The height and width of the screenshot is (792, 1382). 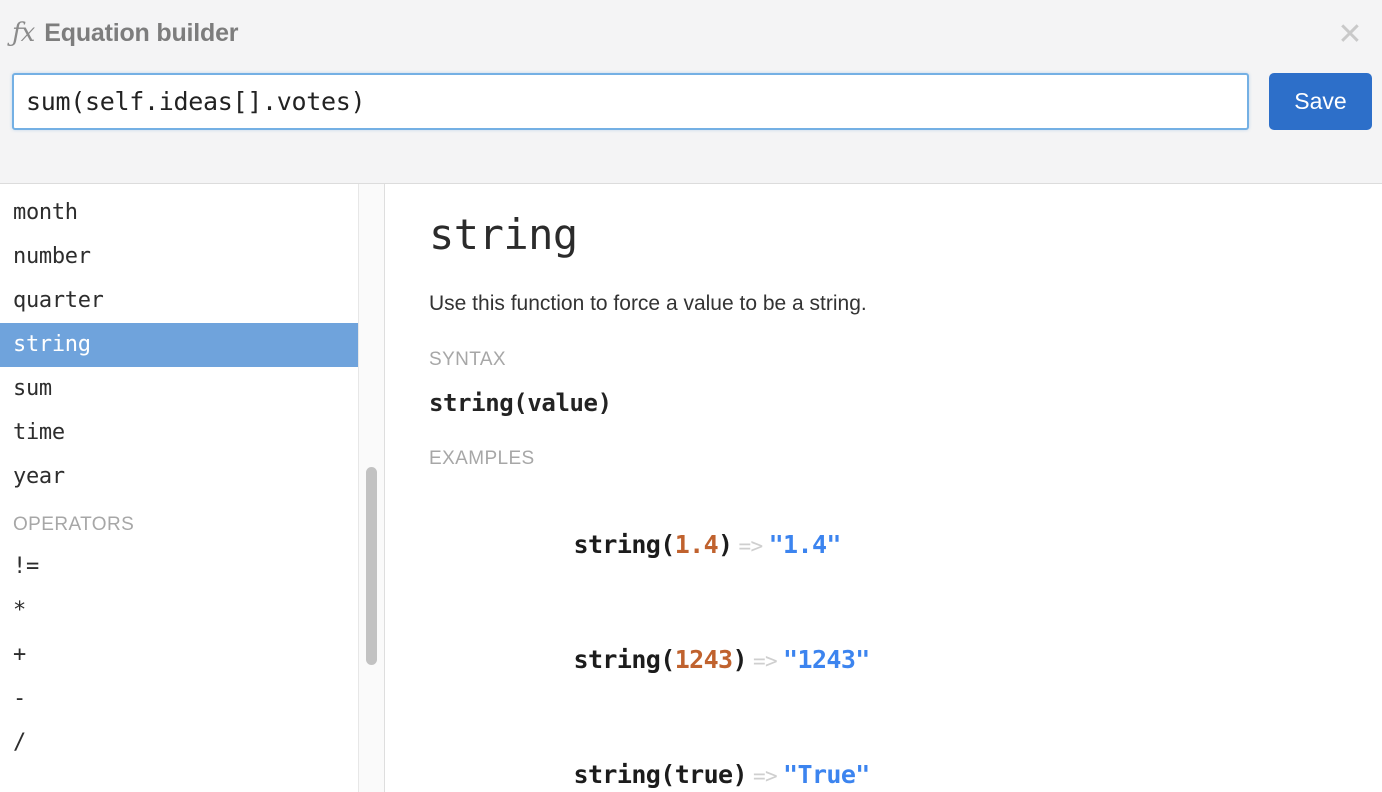 What do you see at coordinates (179, 389) in the screenshot?
I see `list-item: sum` at bounding box center [179, 389].